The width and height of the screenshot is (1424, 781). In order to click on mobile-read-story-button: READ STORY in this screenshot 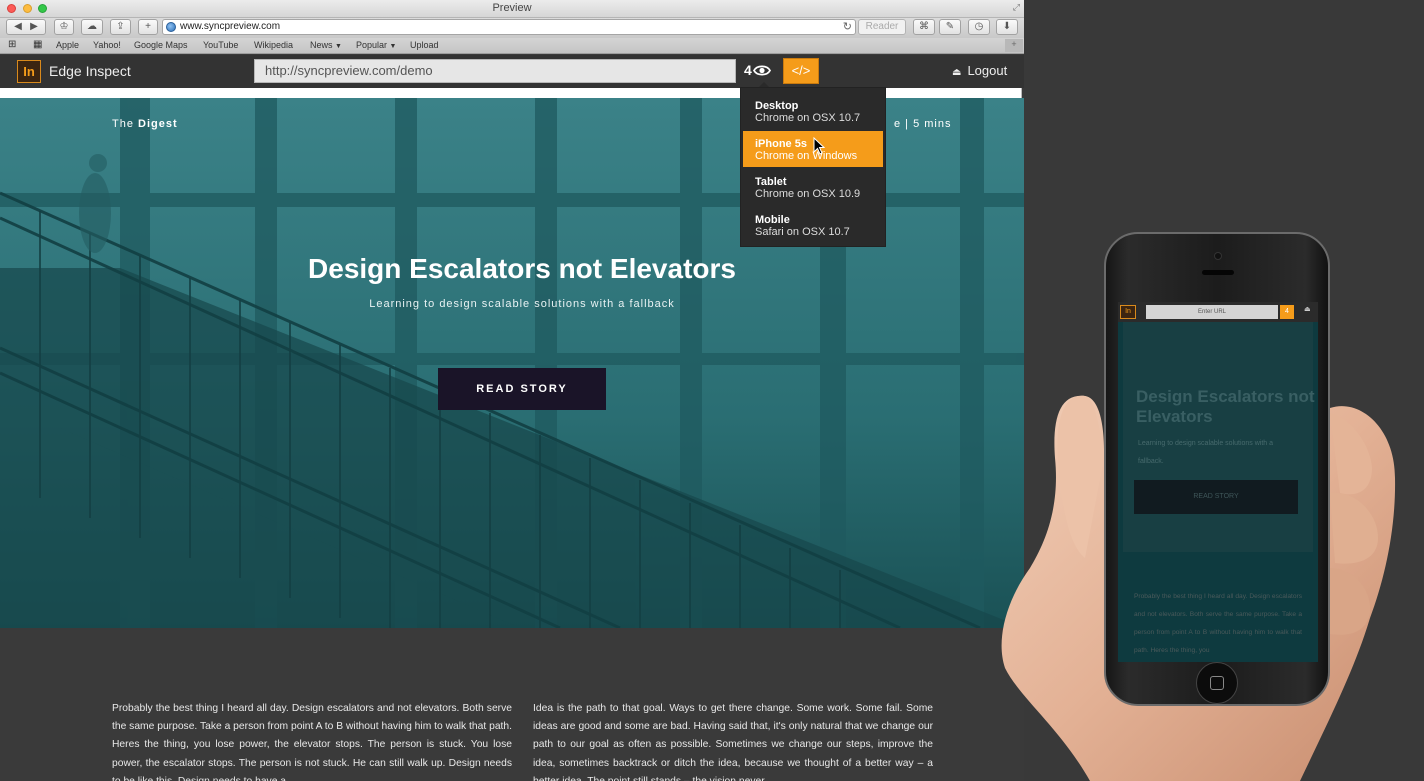, I will do `click(1216, 497)`.